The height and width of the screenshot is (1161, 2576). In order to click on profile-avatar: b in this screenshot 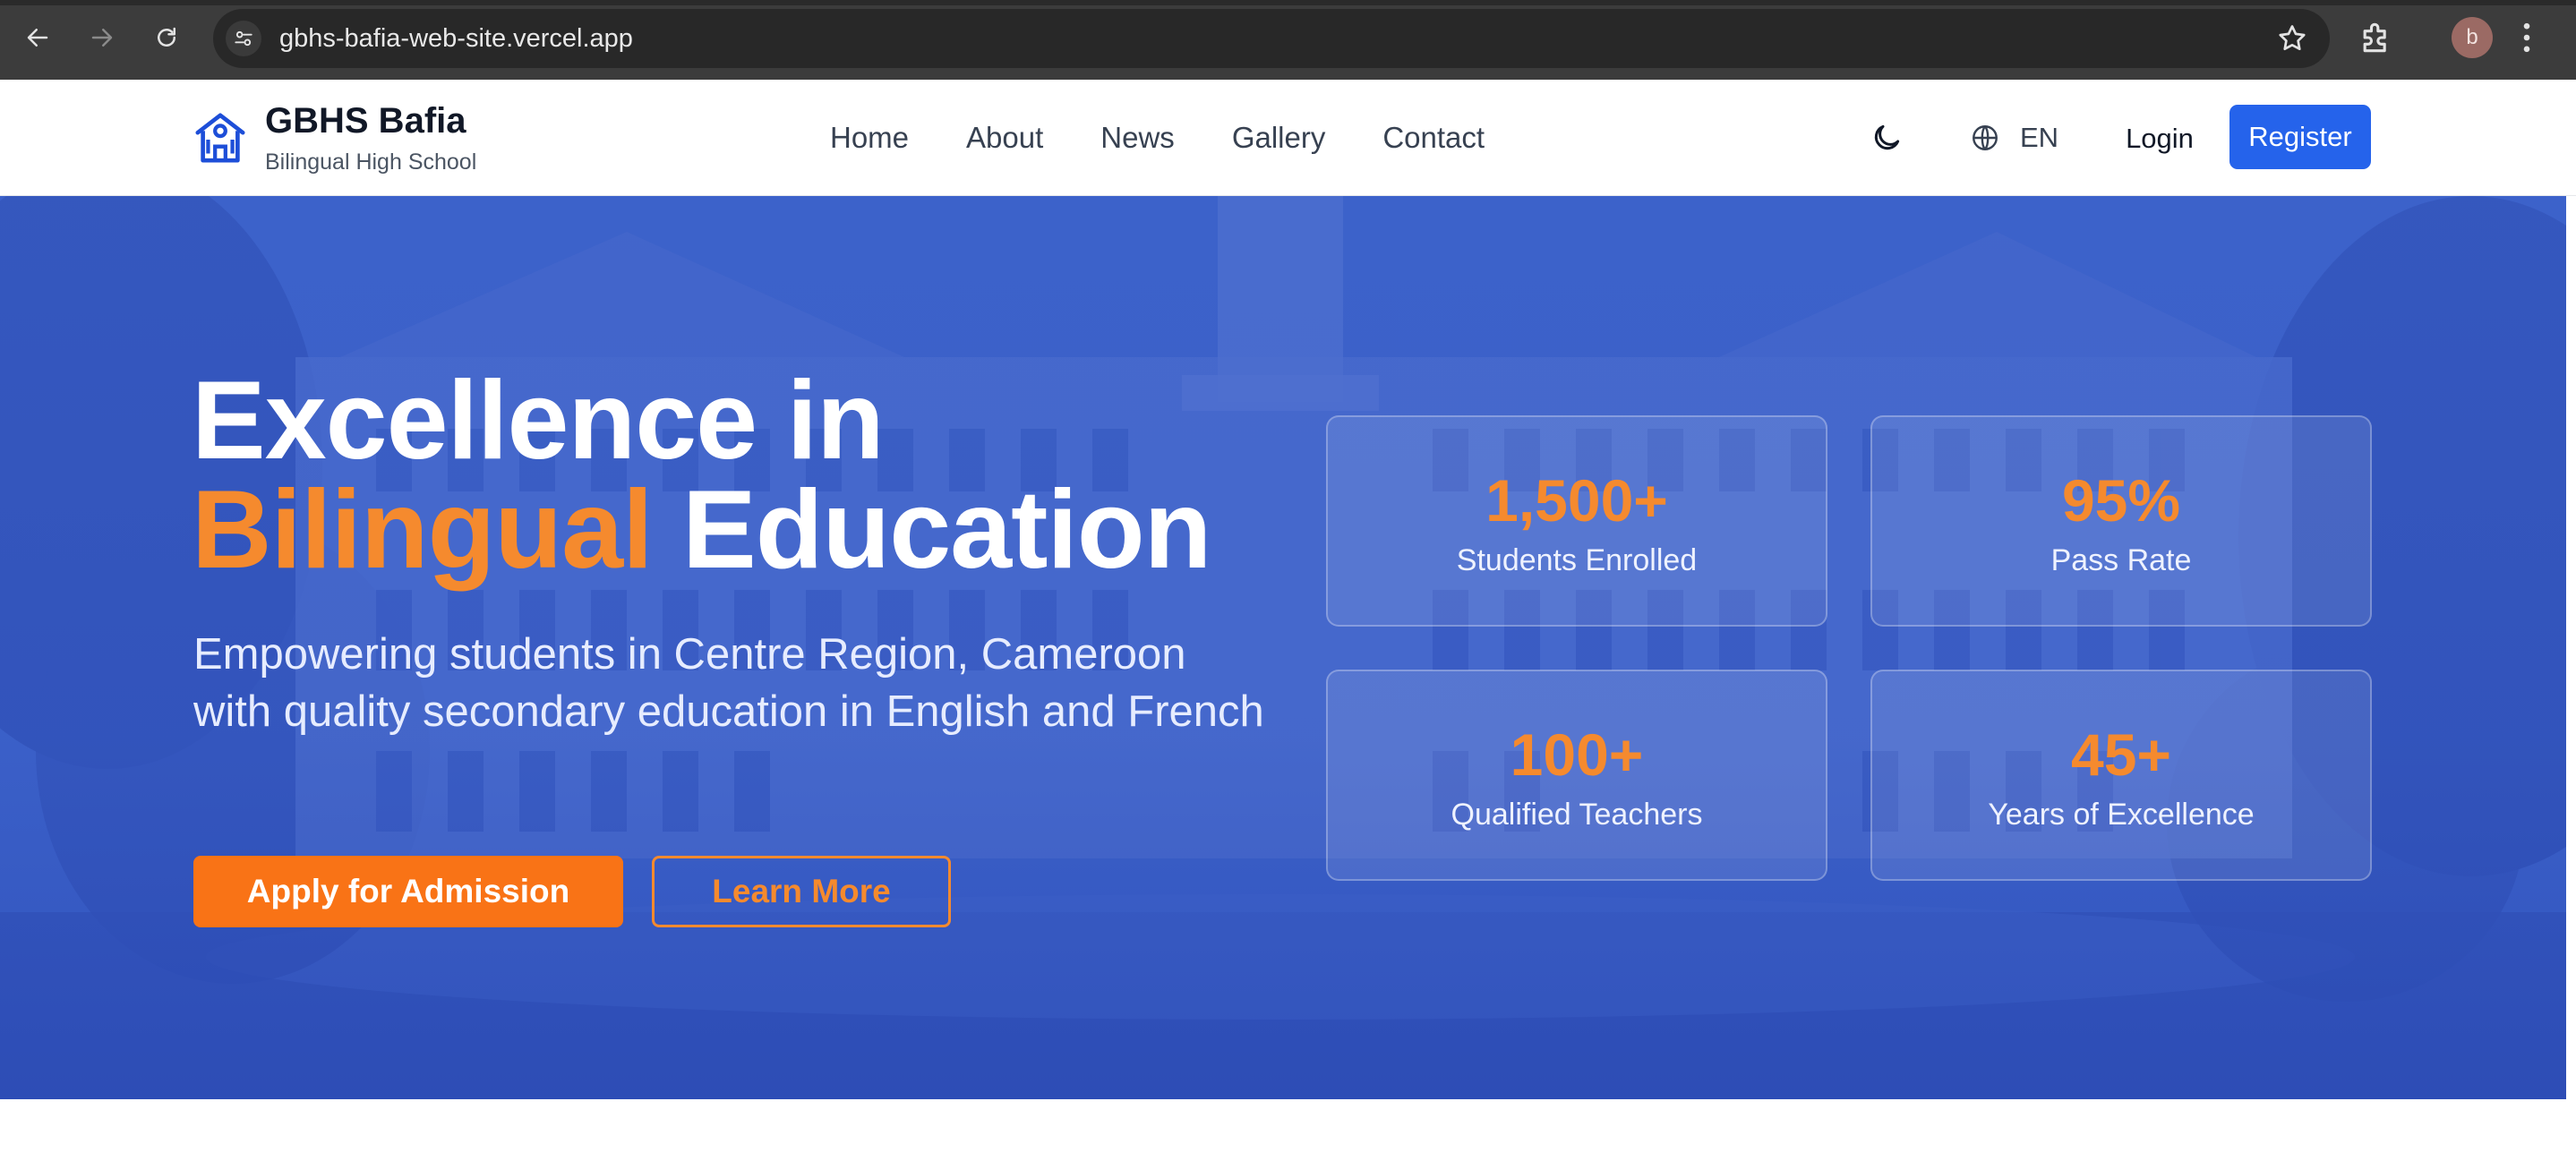, I will do `click(2472, 37)`.